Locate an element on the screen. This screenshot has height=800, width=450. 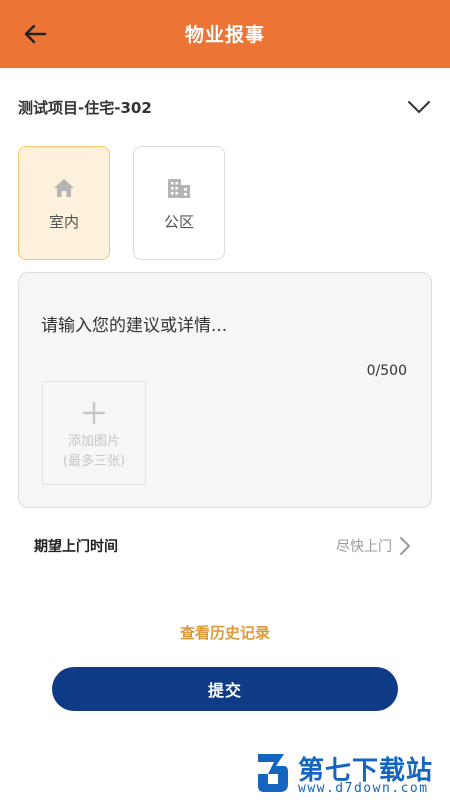
building-icon is located at coordinates (179, 188).